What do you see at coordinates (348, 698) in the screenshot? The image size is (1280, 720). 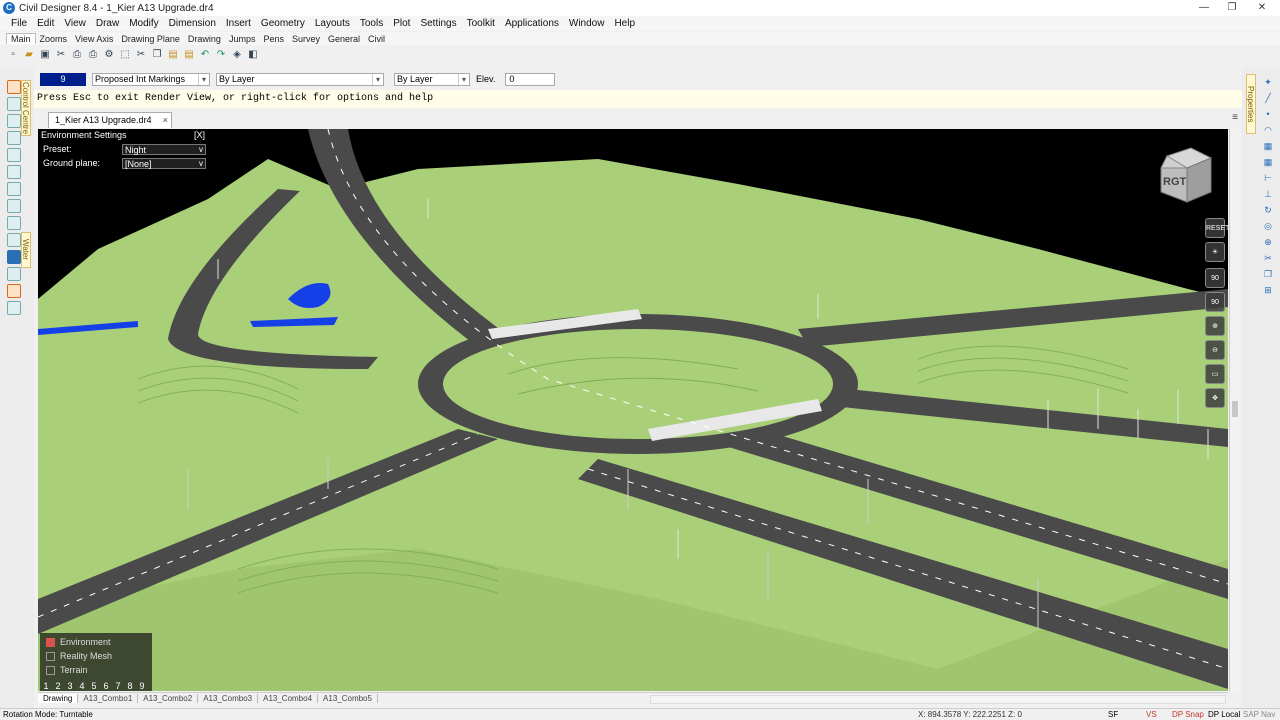 I see `sheet-tab-combo5: A13_Combo5` at bounding box center [348, 698].